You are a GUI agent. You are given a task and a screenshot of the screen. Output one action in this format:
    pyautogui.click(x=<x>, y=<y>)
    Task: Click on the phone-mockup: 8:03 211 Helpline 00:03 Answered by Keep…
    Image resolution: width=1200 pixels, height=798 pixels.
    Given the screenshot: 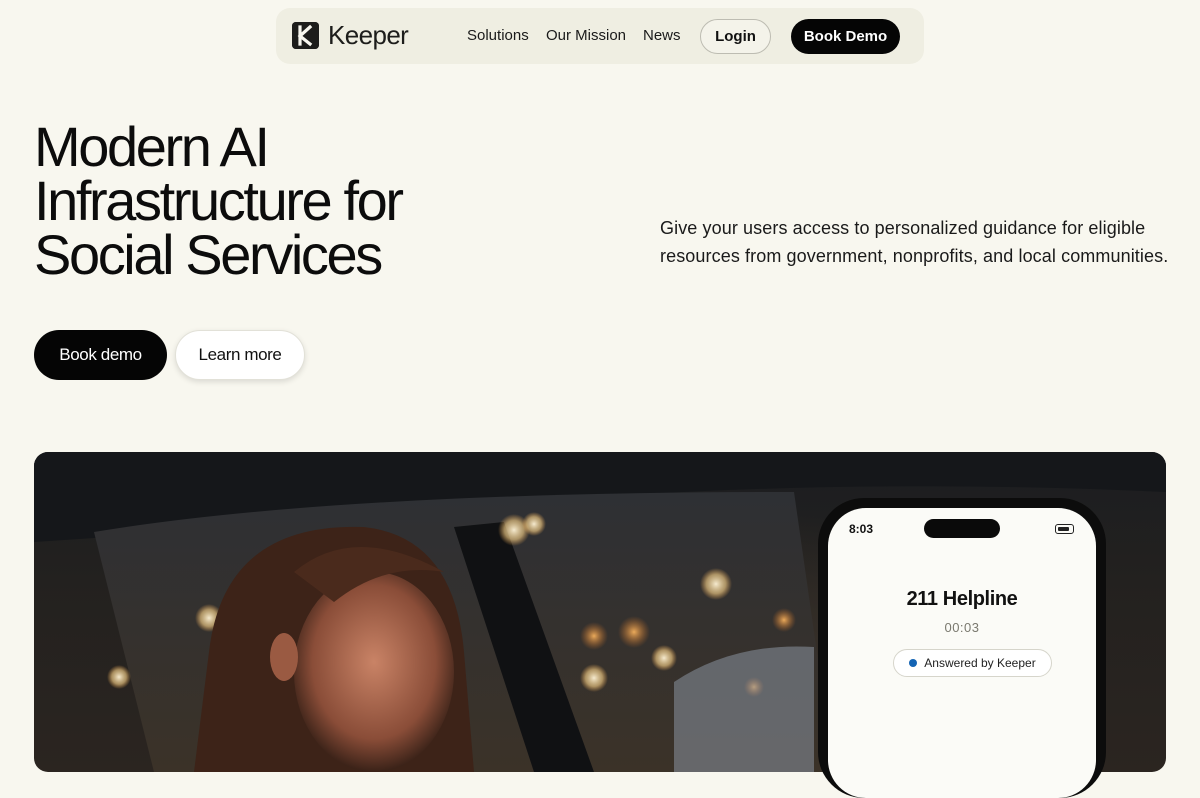 What is the action you would take?
    pyautogui.click(x=962, y=648)
    